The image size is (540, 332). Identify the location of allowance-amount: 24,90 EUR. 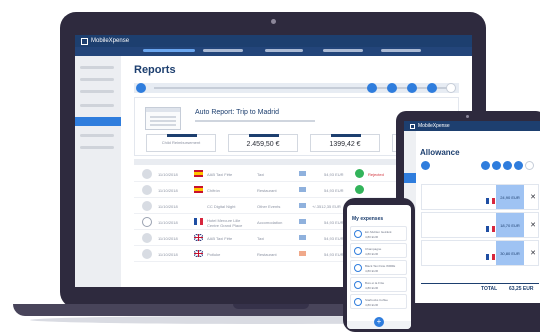
(510, 197).